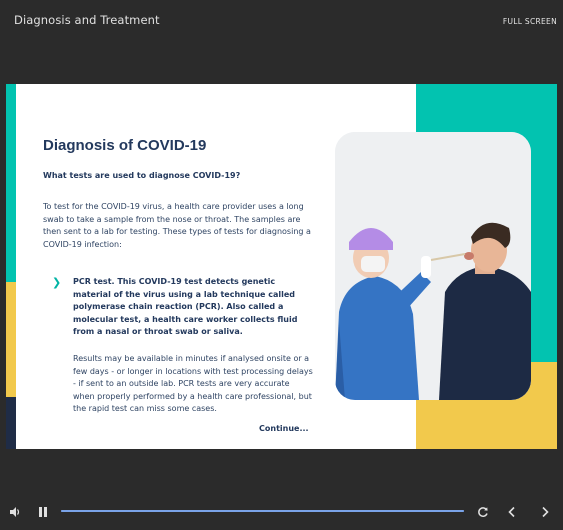  I want to click on full-screen-button: FULL SCREEN, so click(530, 21).